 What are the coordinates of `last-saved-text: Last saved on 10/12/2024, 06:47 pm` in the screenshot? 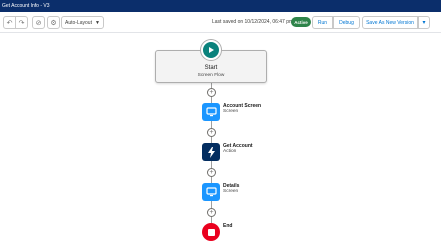 It's located at (253, 22).